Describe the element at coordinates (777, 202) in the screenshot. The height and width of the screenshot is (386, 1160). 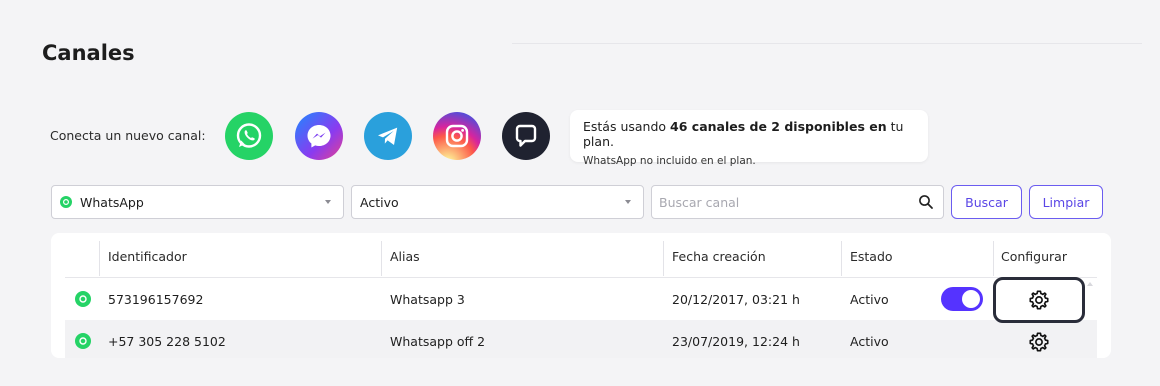
I see `search-input` at that location.